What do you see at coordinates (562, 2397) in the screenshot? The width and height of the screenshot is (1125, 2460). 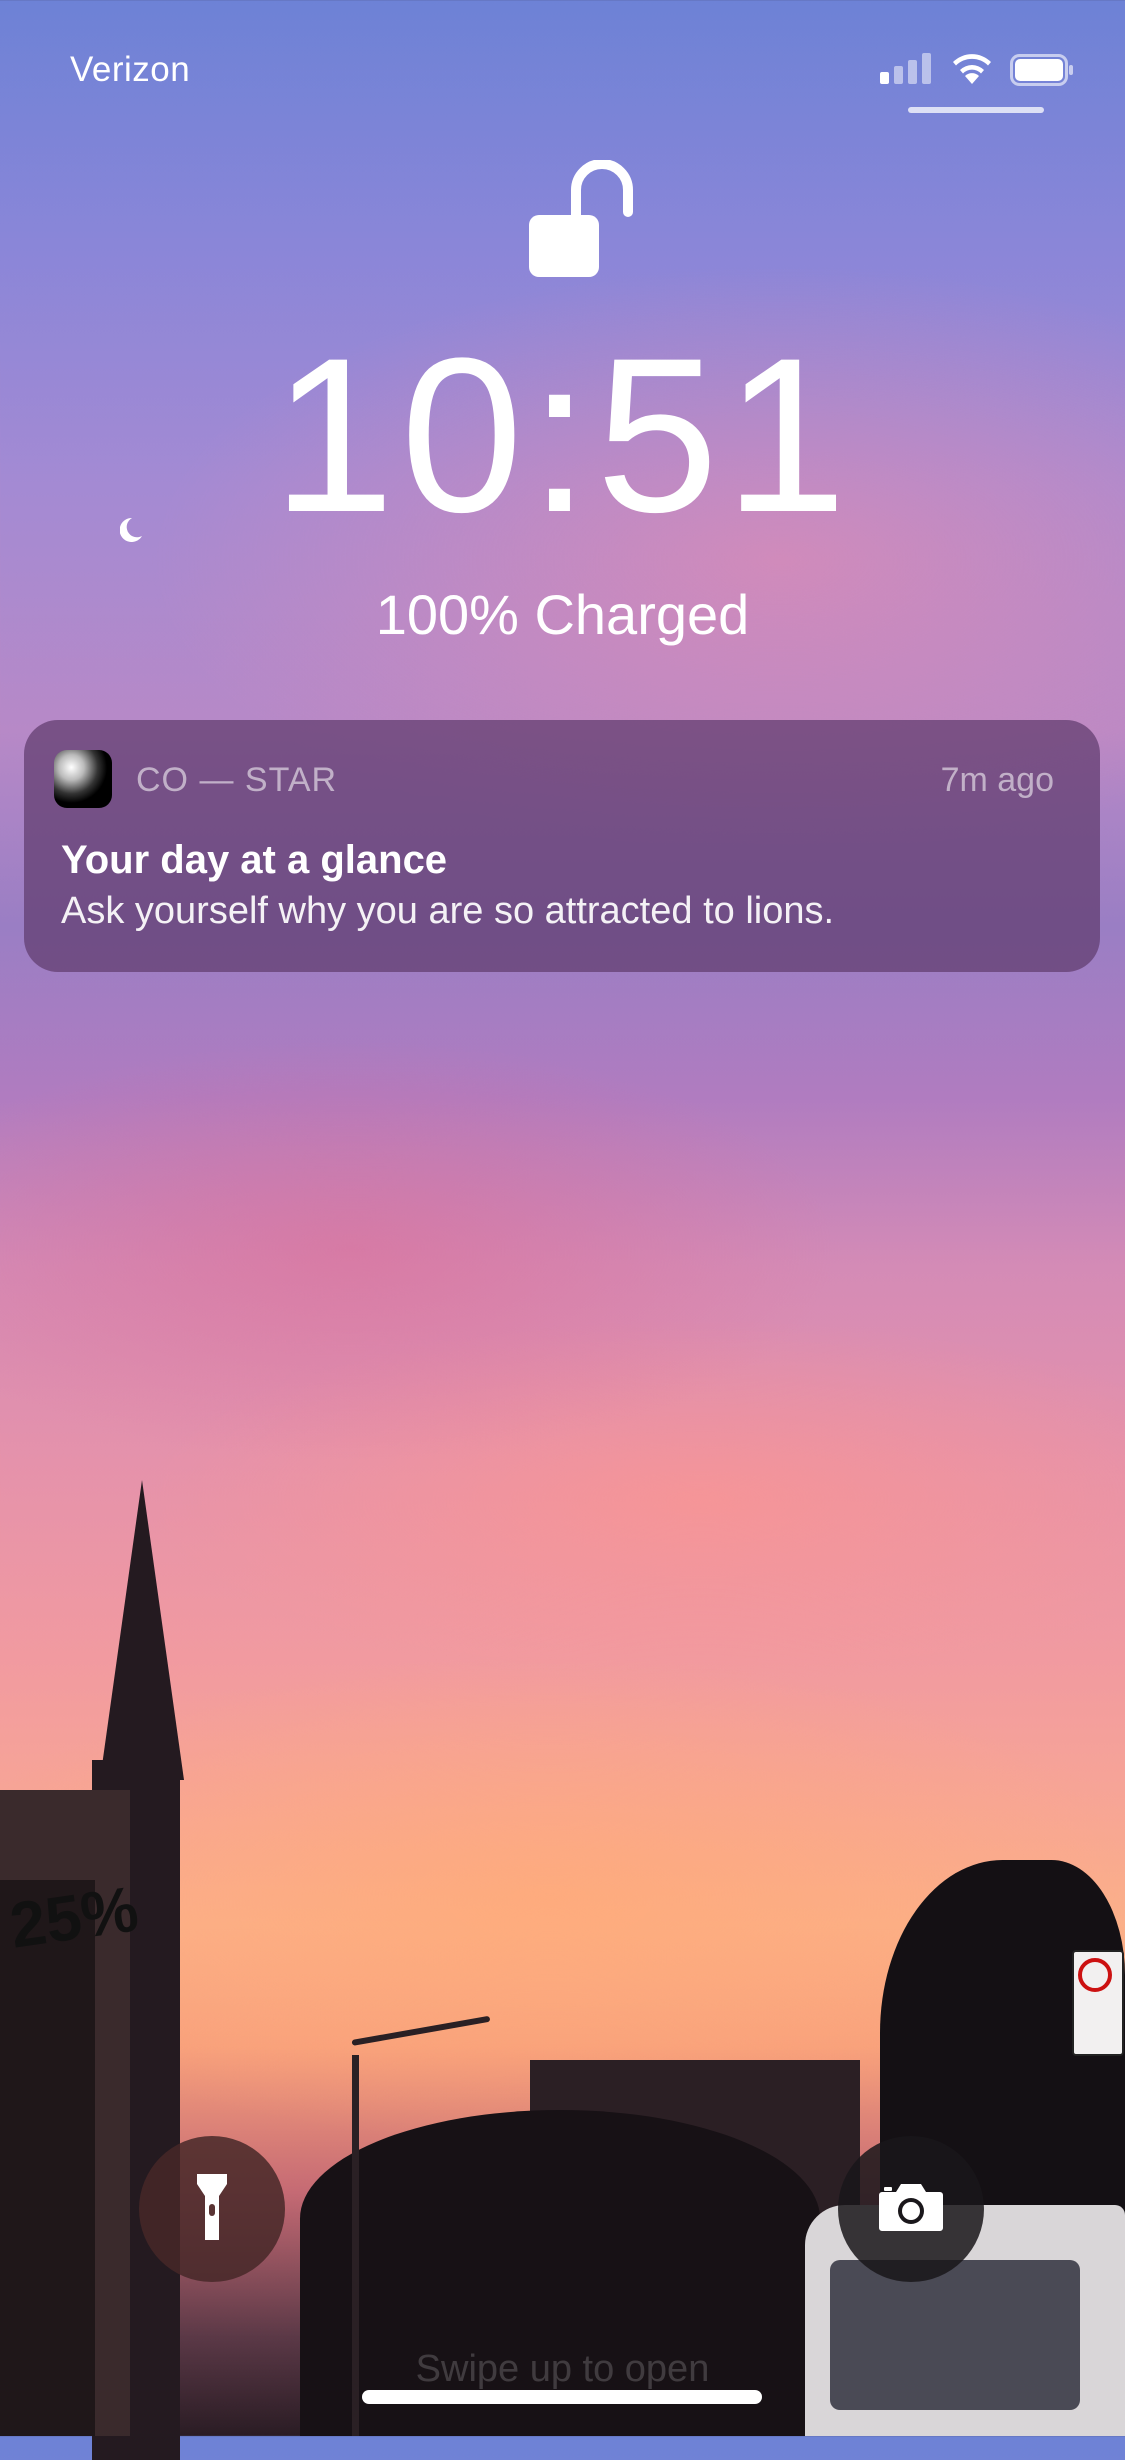 I see `home-indicator` at bounding box center [562, 2397].